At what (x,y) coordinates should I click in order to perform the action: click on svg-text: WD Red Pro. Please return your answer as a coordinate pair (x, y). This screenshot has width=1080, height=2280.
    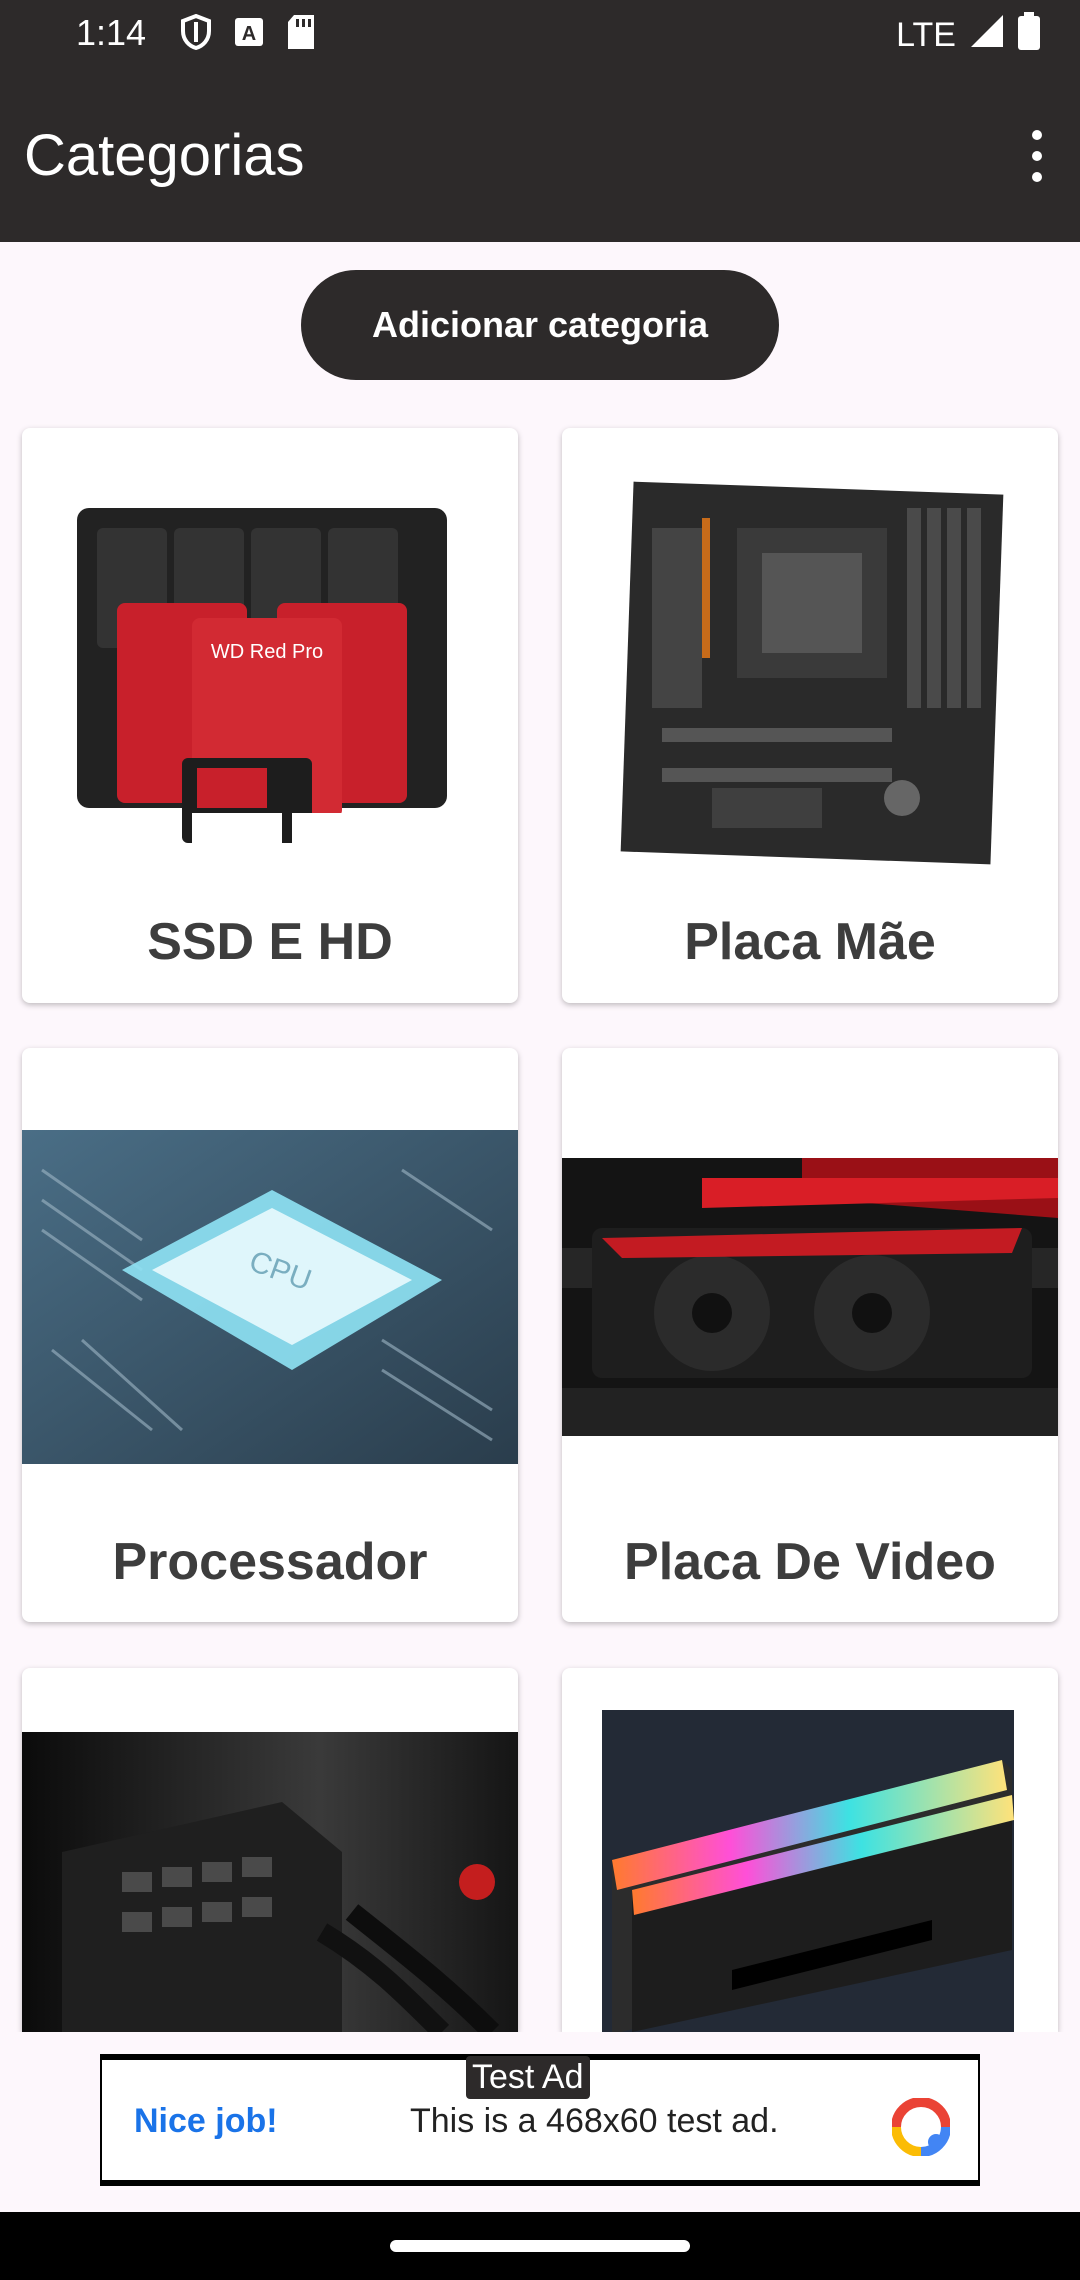
    Looking at the image, I should click on (267, 652).